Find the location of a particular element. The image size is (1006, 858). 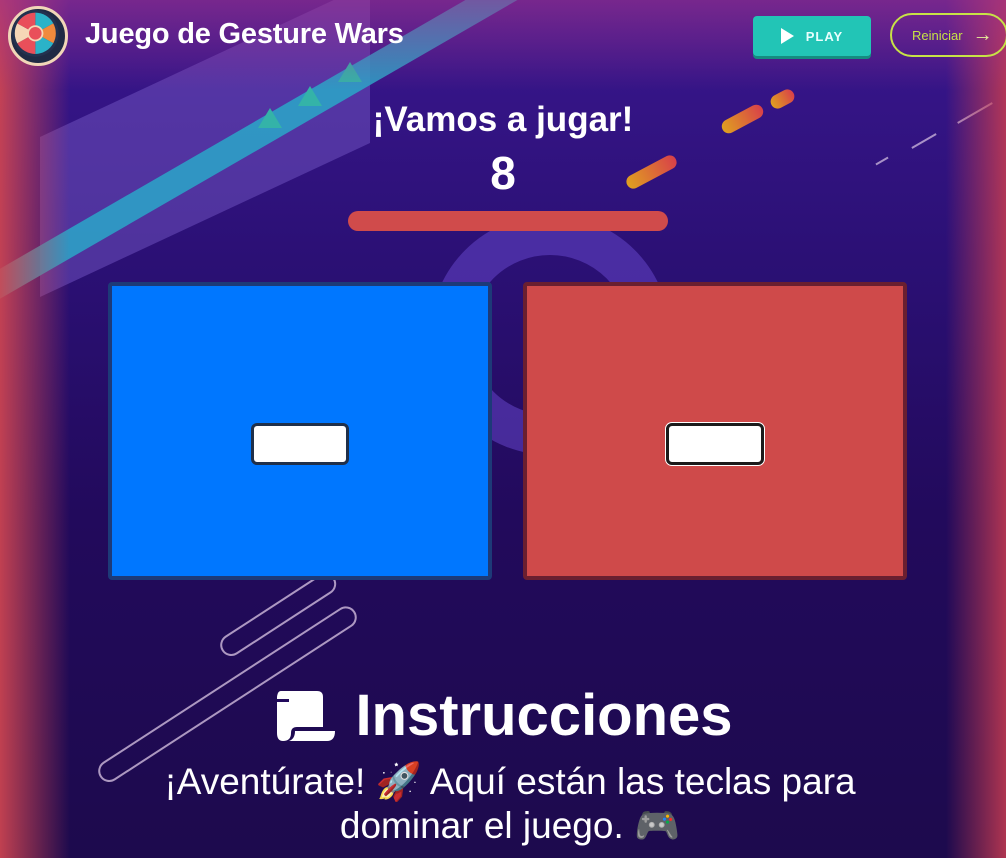

player-two-key-input is located at coordinates (715, 444).